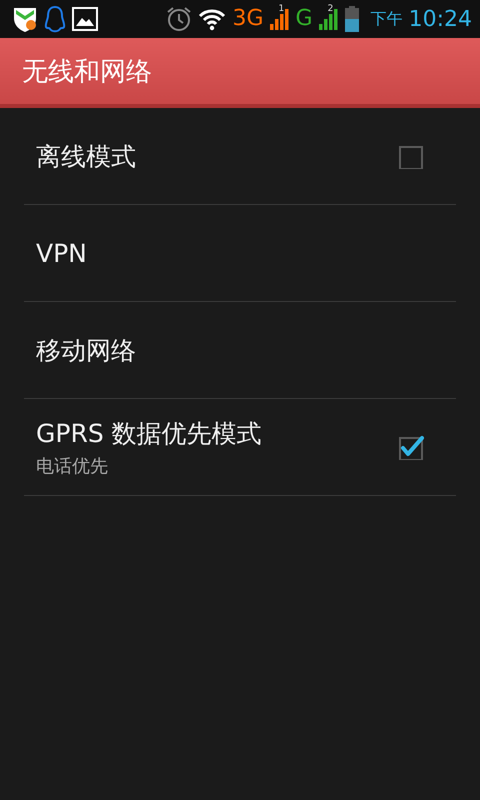  Describe the element at coordinates (85, 19) in the screenshot. I see `image-icon` at that location.